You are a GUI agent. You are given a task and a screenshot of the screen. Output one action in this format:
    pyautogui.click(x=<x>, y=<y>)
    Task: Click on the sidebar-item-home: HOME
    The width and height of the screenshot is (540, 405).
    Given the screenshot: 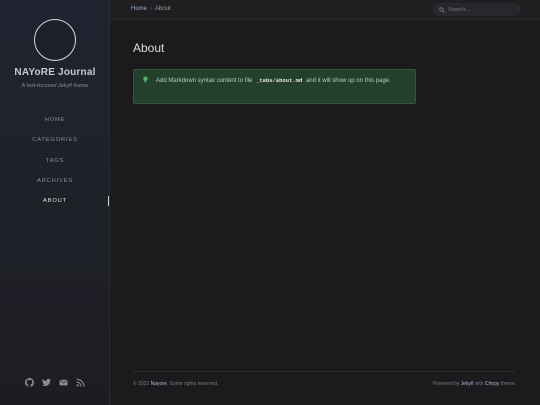 What is the action you would take?
    pyautogui.click(x=55, y=120)
    